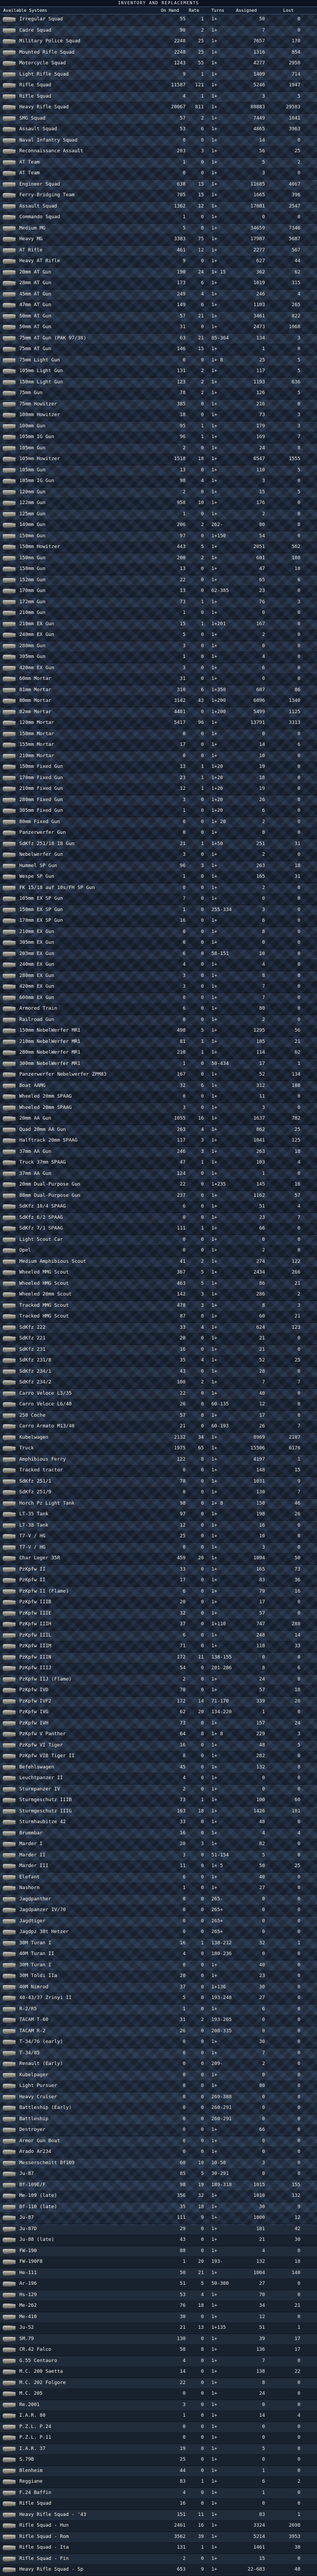 This screenshot has width=317, height=2576. Describe the element at coordinates (158, 558) in the screenshot. I see `table-row: 150mm Gun 200 2 1+ 601 108` at that location.